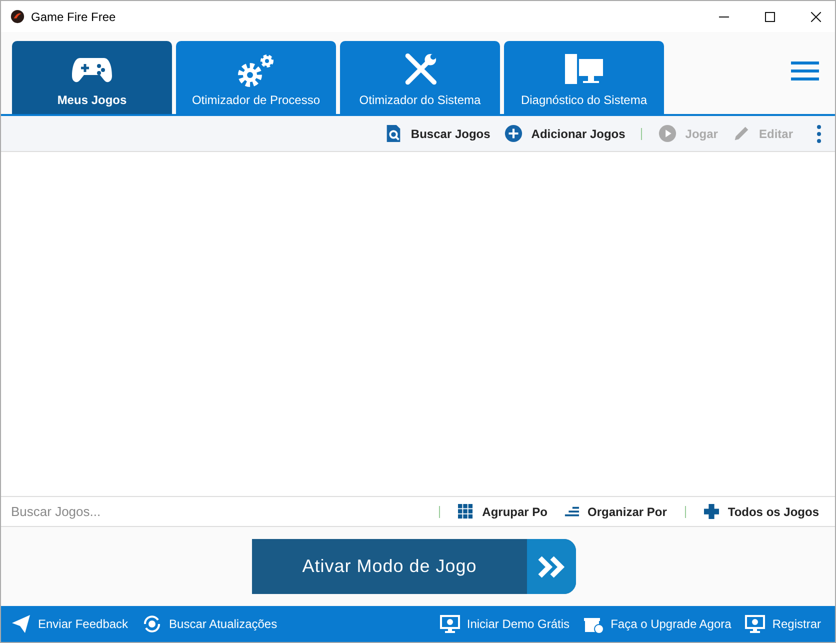  Describe the element at coordinates (658, 624) in the screenshot. I see `status-link: Faça o Upgrade Agora` at that location.